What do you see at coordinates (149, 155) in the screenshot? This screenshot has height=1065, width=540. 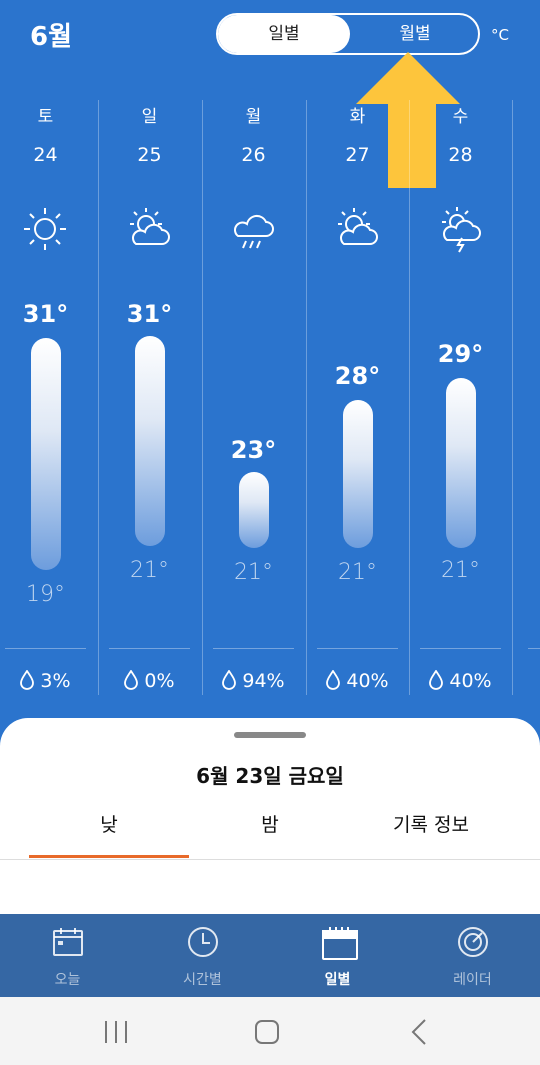 I see `day-date: 25` at bounding box center [149, 155].